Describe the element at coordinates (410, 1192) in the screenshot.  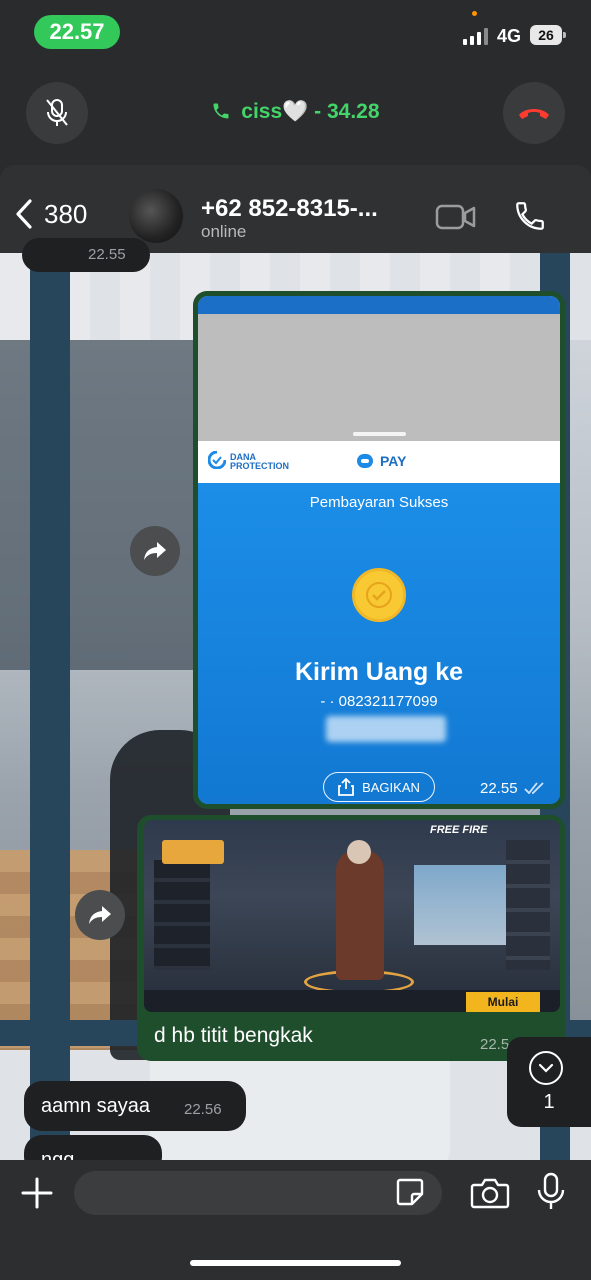
I see `sticker-icon` at that location.